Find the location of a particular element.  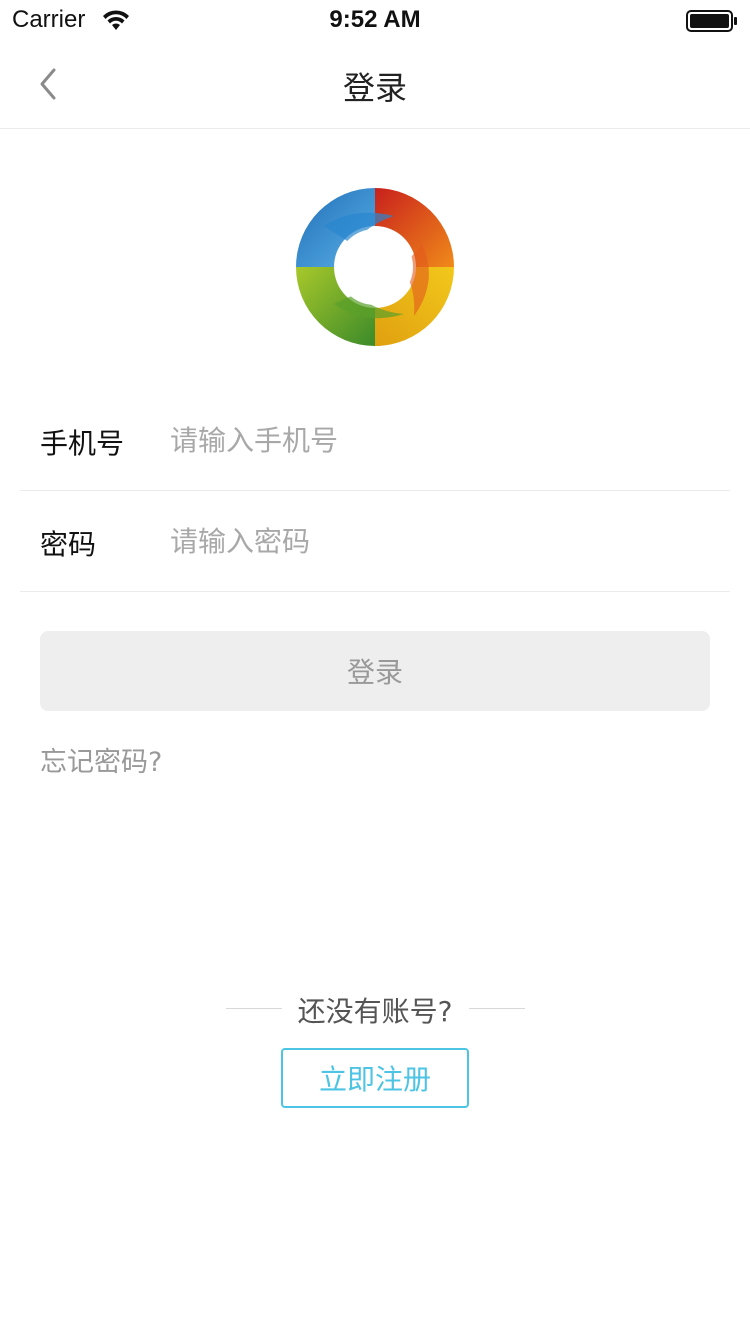

status-time: 9:52 AM is located at coordinates (375, 19).